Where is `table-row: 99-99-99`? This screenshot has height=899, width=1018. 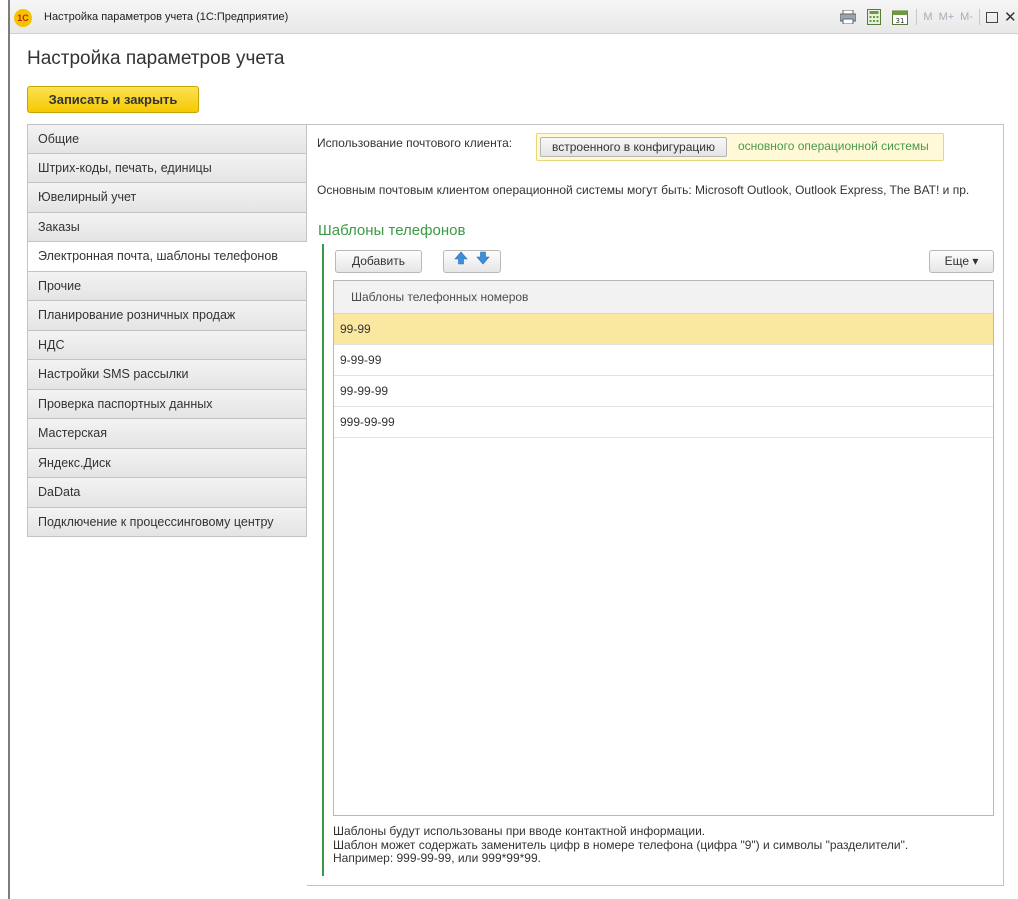
table-row: 99-99-99 is located at coordinates (663, 391).